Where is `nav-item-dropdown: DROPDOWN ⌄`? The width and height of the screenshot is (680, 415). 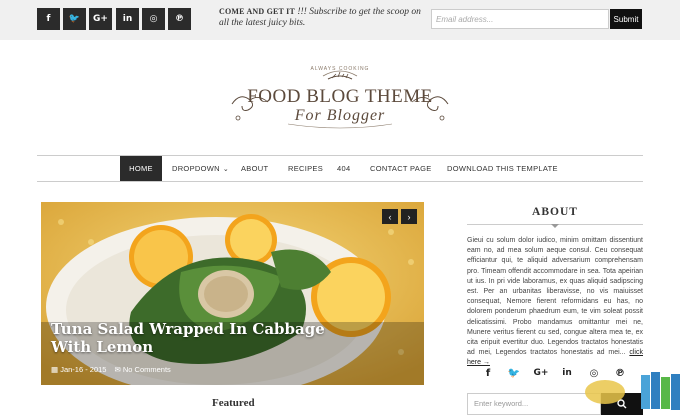 nav-item-dropdown: DROPDOWN ⌄ is located at coordinates (200, 168).